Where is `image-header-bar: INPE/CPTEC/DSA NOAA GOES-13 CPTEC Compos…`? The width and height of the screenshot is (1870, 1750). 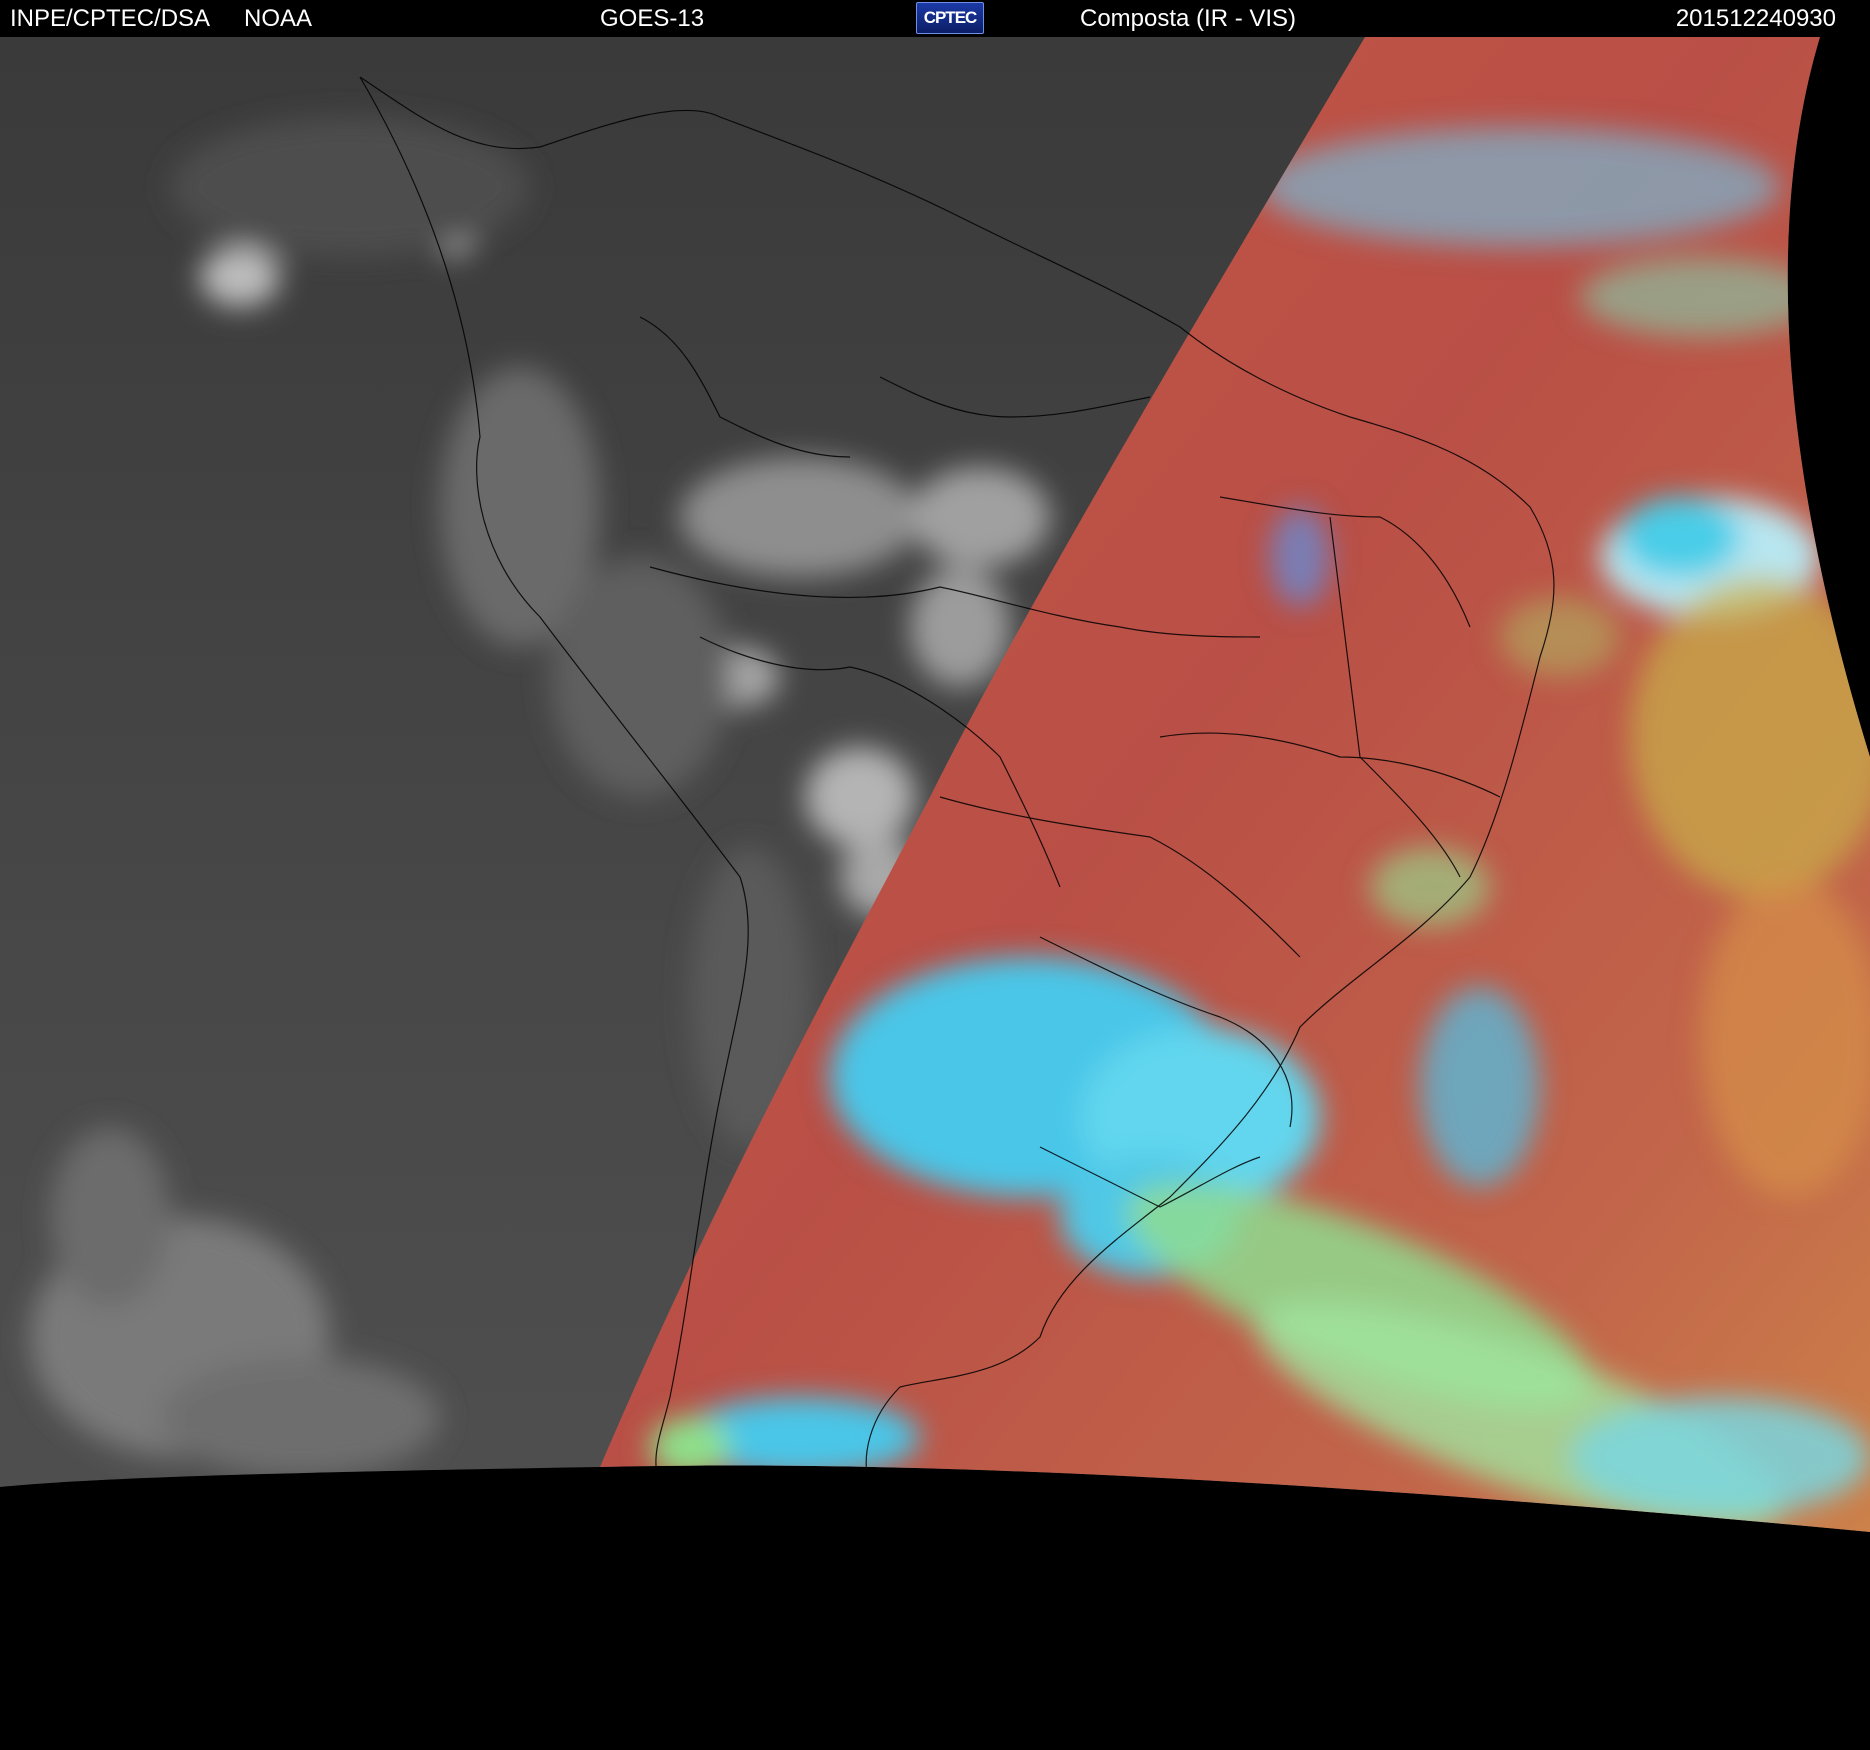
image-header-bar: INPE/CPTEC/DSA NOAA GOES-13 CPTEC Compos… is located at coordinates (935, 18).